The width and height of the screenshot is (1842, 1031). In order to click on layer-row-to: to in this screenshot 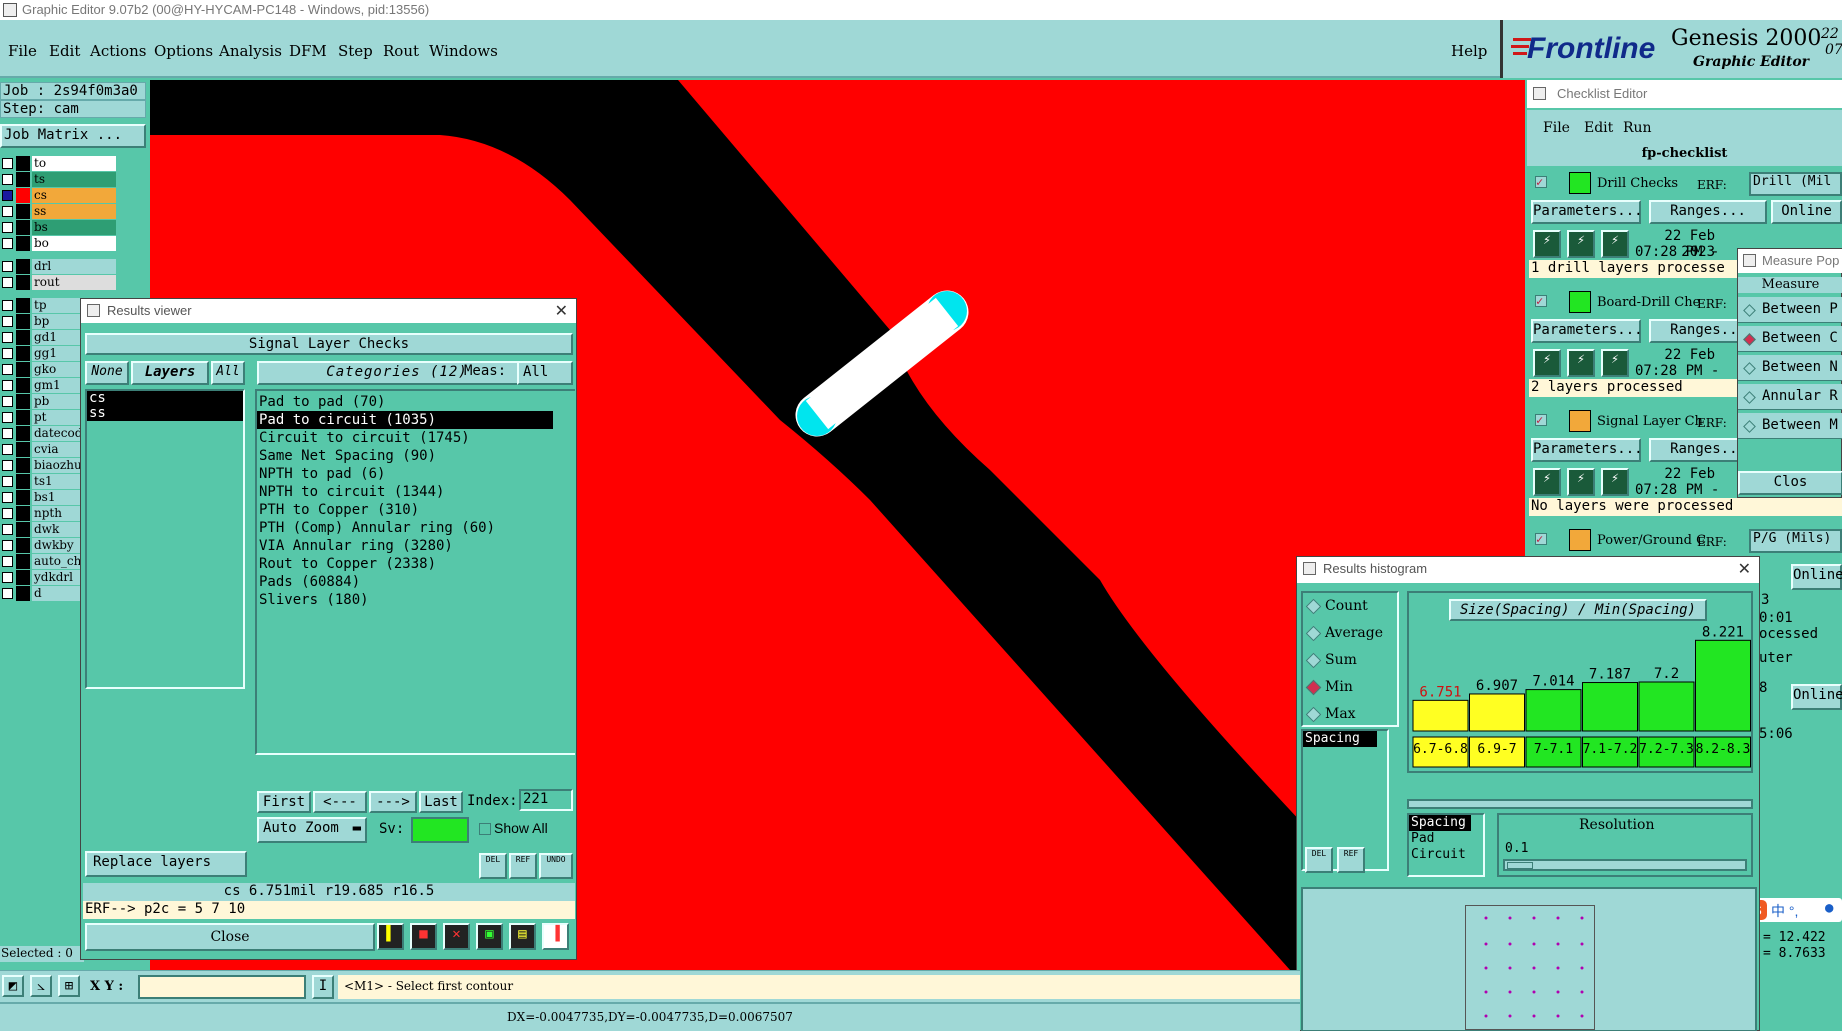, I will do `click(59, 163)`.